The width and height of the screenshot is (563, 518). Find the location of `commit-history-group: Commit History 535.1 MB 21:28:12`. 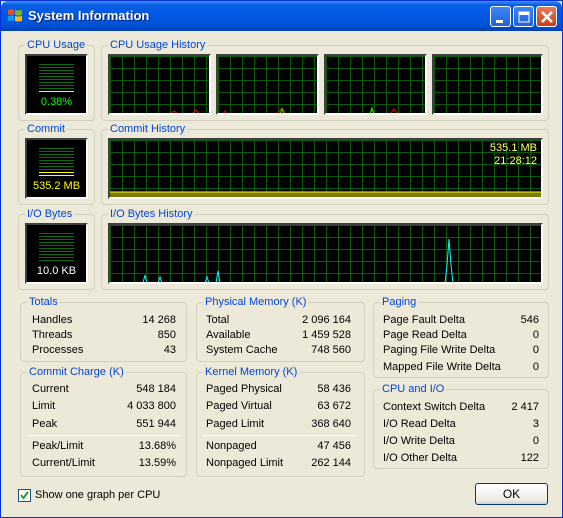

commit-history-group: Commit History 535.1 MB 21:28:12 is located at coordinates (325, 164).